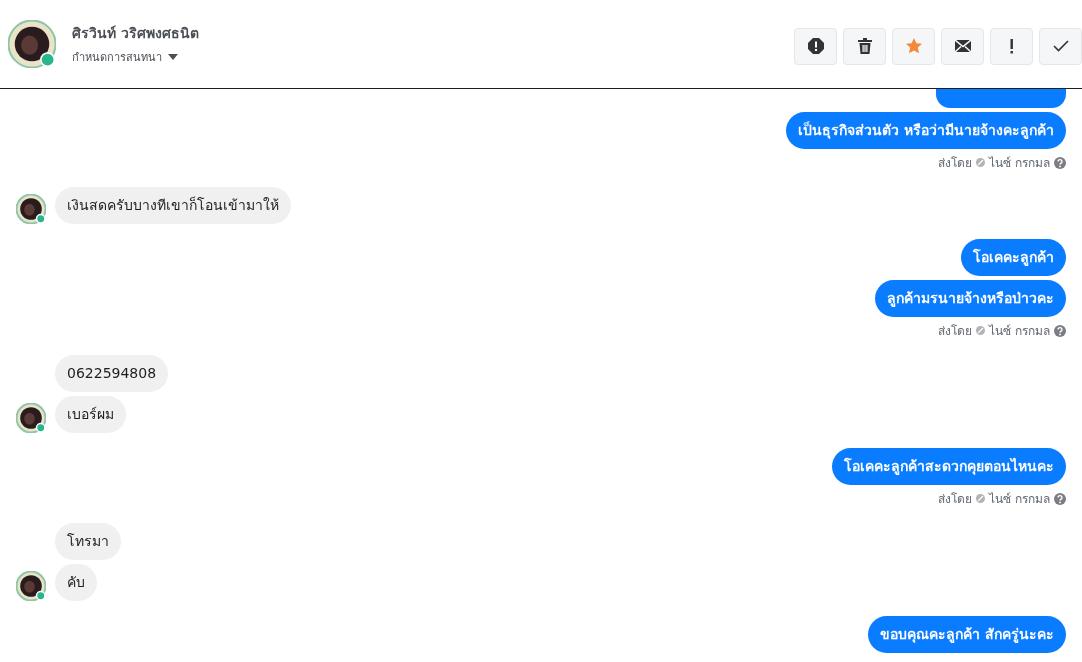  I want to click on mail-button, so click(962, 46).